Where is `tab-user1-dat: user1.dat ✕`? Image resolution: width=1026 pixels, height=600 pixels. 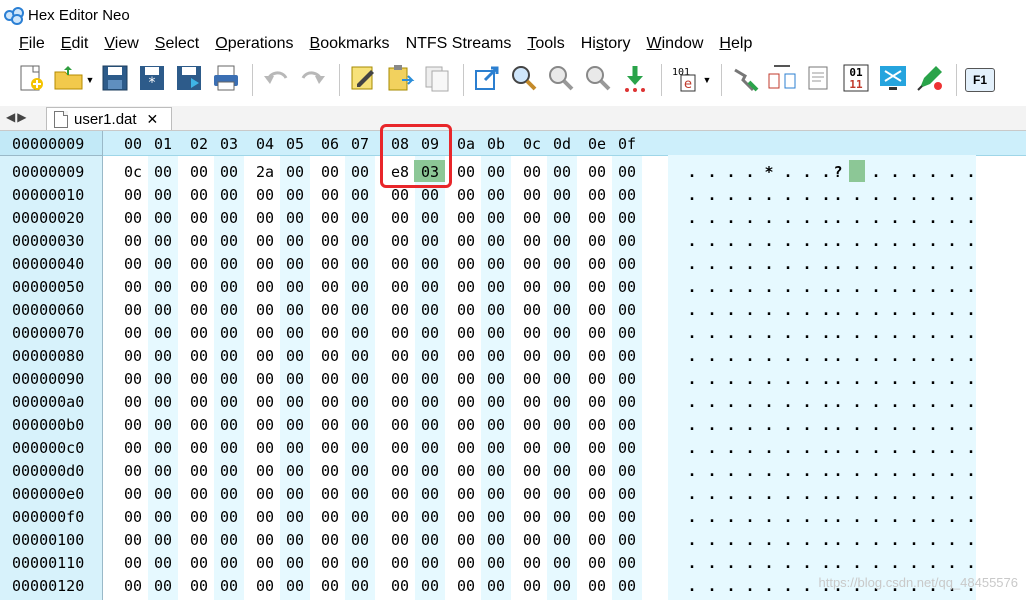 tab-user1-dat: user1.dat ✕ is located at coordinates (109, 118).